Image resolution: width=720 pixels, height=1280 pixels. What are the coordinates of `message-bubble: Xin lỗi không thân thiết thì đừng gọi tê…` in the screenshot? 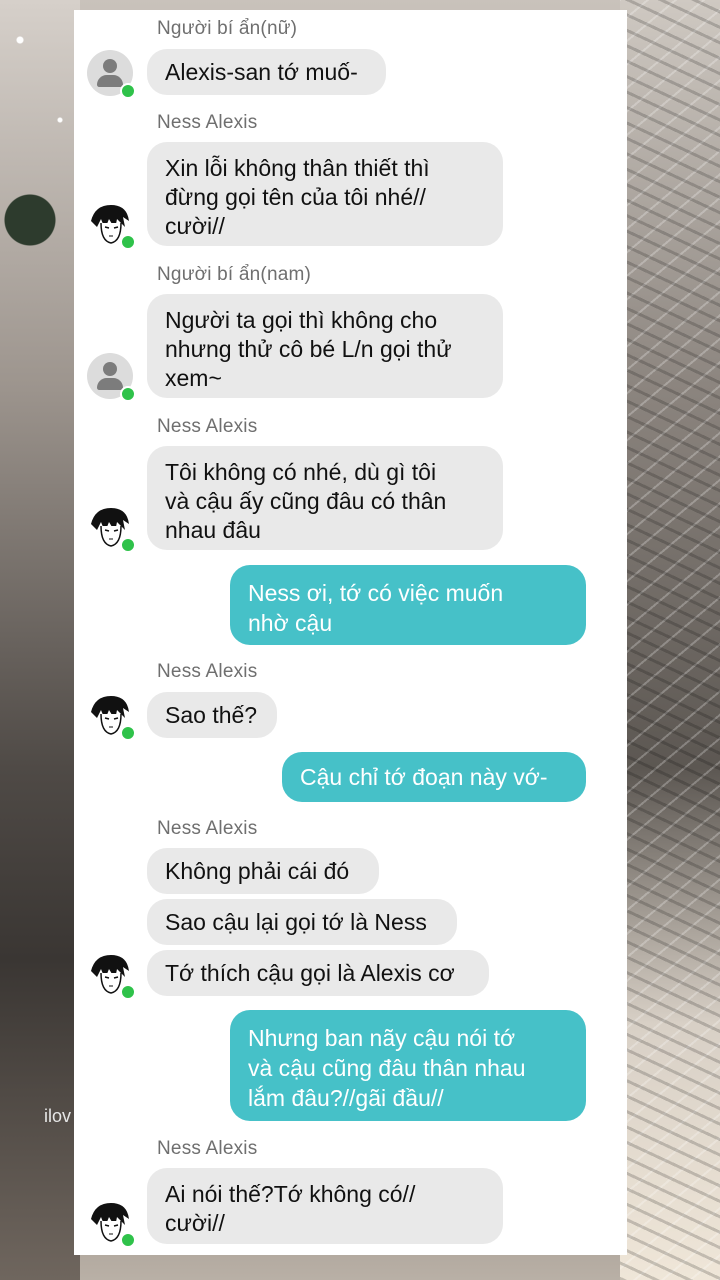 It's located at (325, 194).